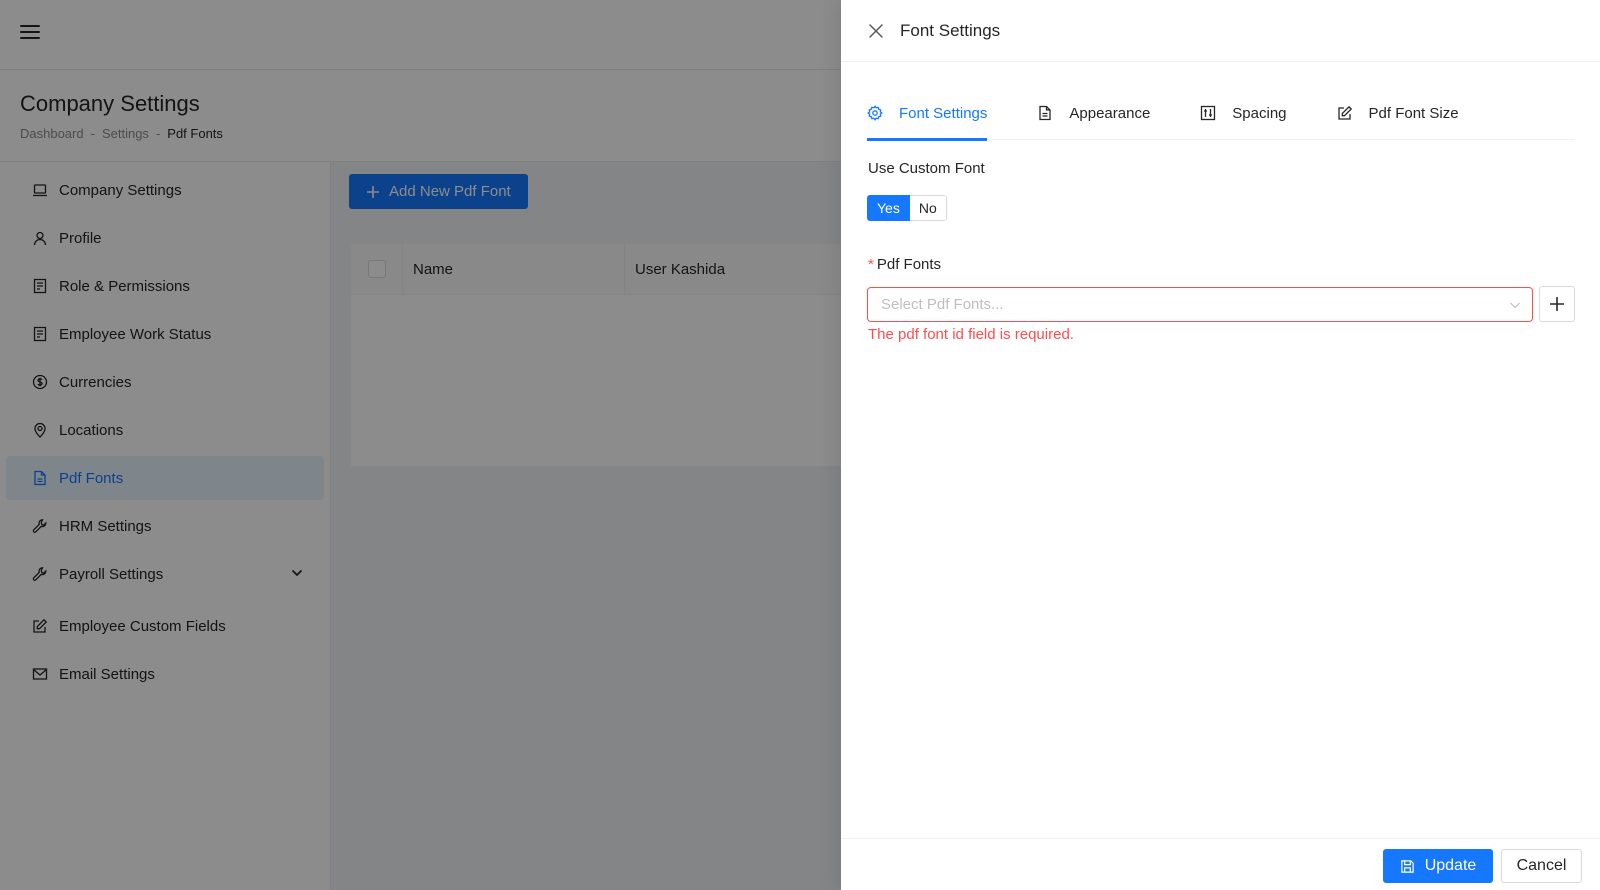 This screenshot has height=890, width=1600. What do you see at coordinates (1045, 113) in the screenshot?
I see `file-icon` at bounding box center [1045, 113].